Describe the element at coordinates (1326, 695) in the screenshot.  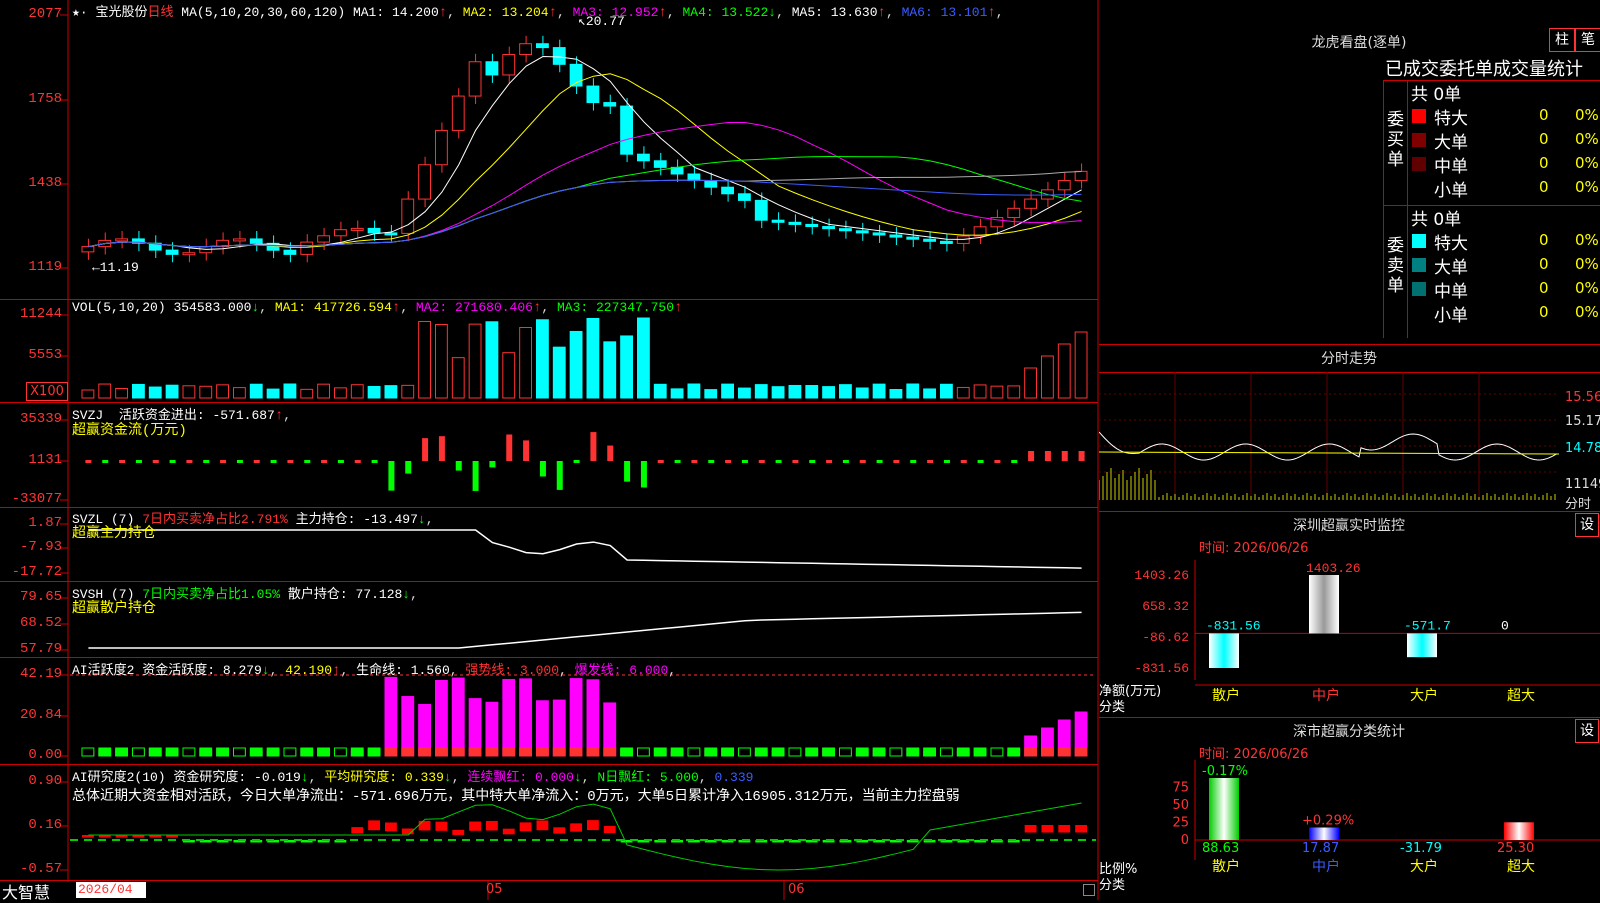
I see `category-label: 中户` at that location.